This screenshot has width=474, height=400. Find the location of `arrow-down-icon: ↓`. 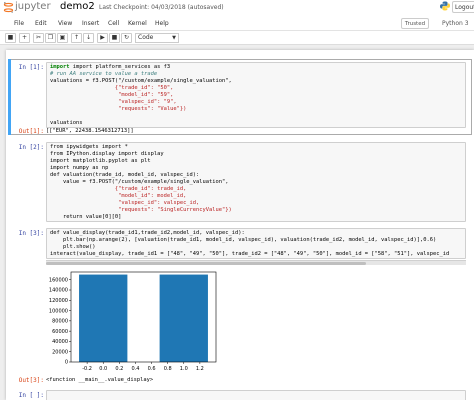

arrow-down-icon: ↓ is located at coordinates (88, 38).